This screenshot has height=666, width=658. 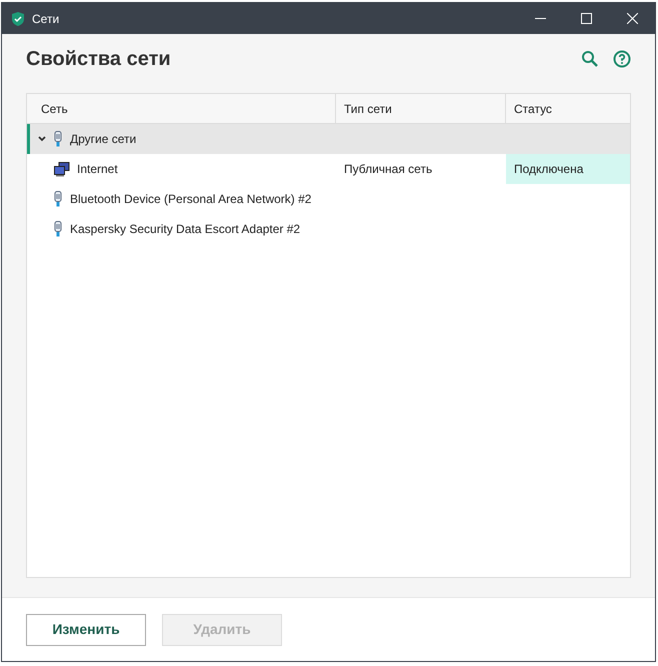 I want to click on column-header: Статус, so click(x=568, y=108).